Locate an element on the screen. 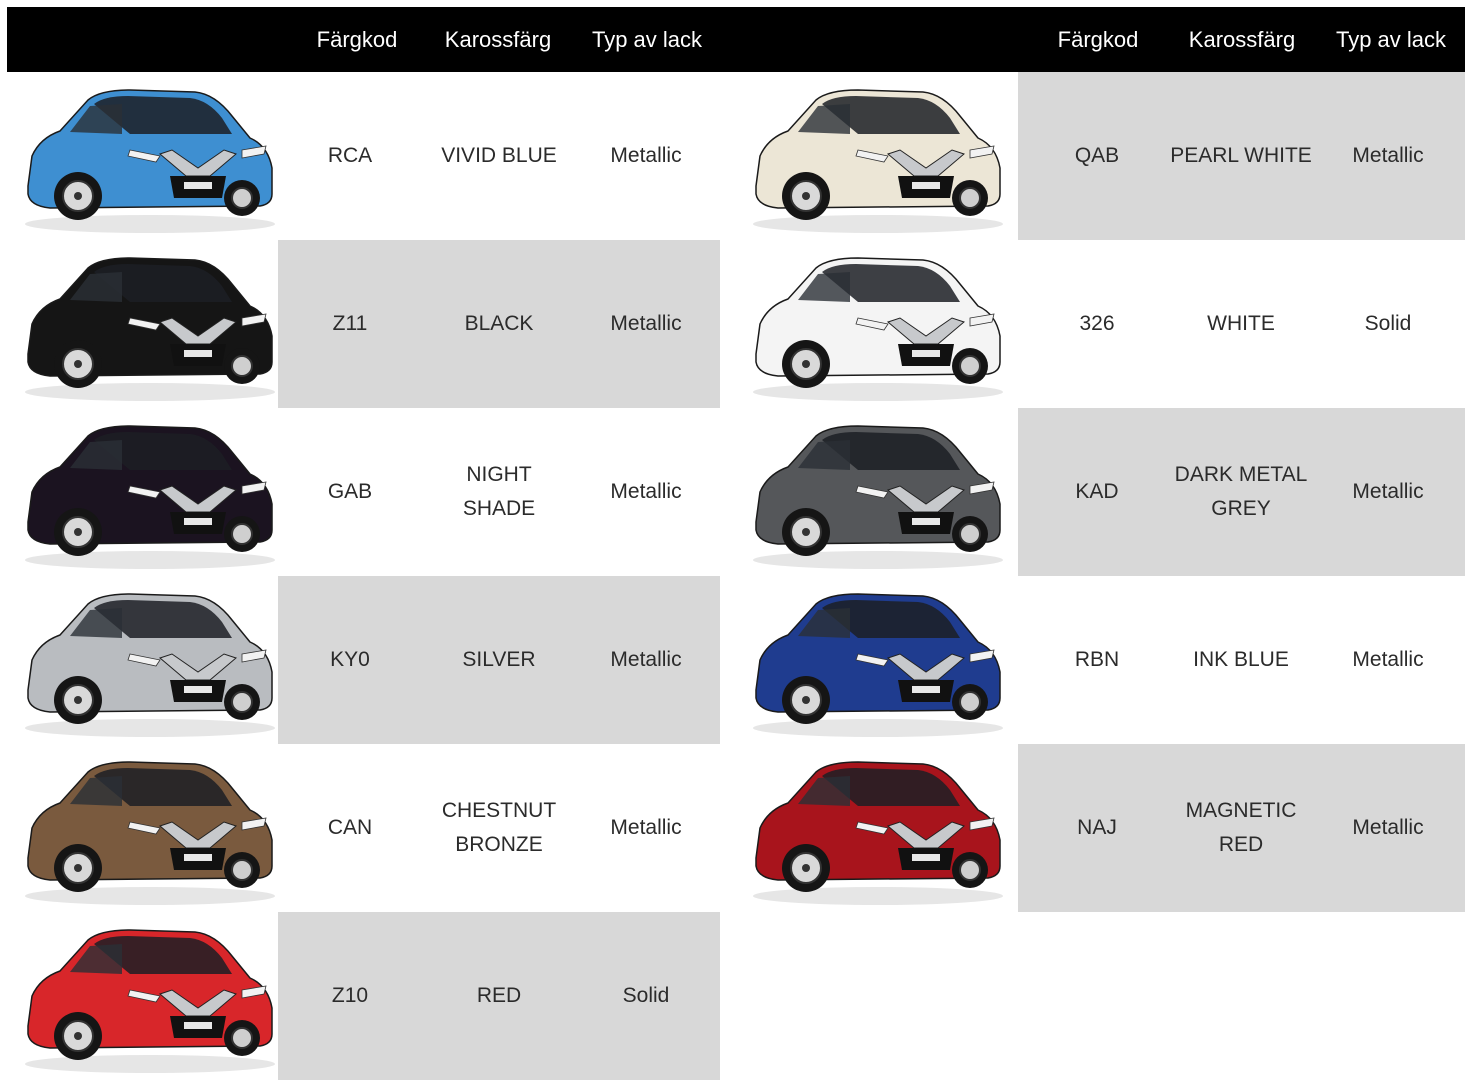  color-code: Z10 is located at coordinates (350, 995).